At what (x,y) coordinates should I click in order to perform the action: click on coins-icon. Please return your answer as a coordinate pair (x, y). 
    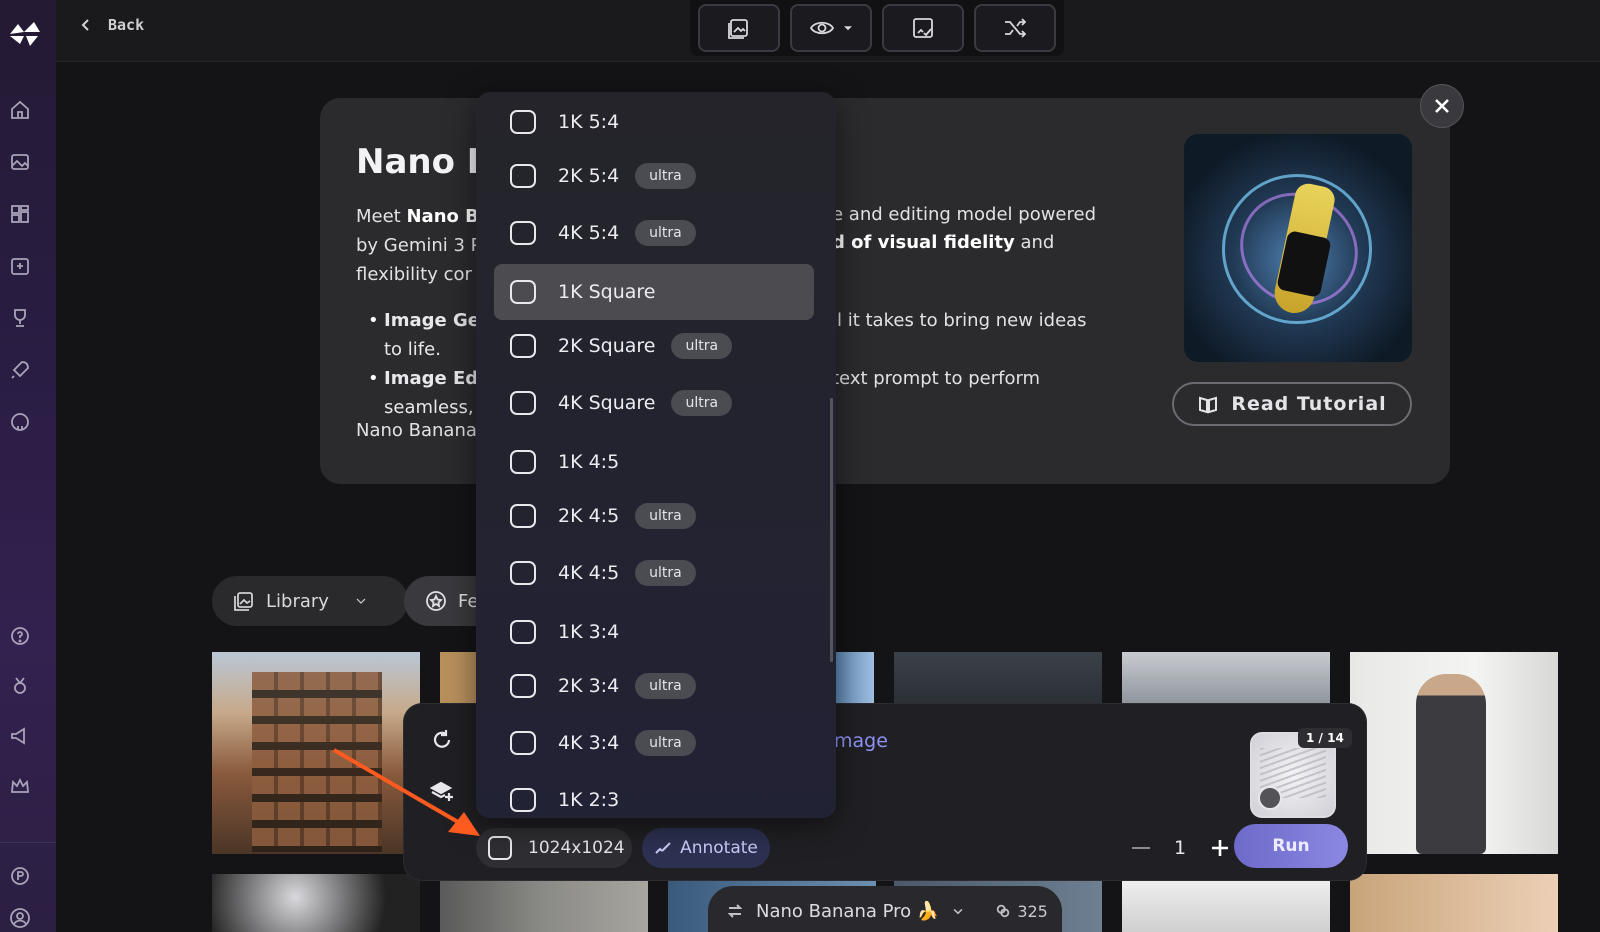
    Looking at the image, I should click on (1003, 911).